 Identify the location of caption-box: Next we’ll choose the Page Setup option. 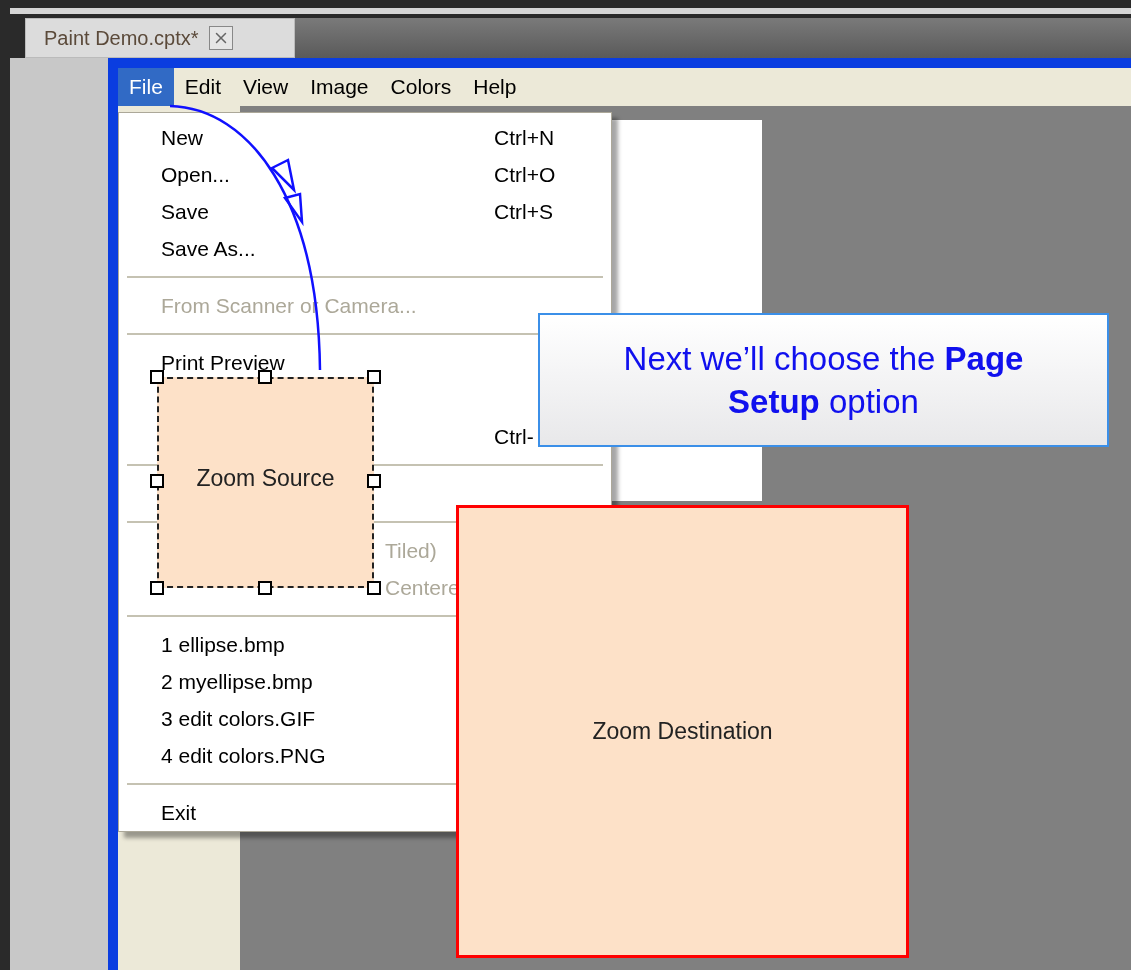
(823, 380).